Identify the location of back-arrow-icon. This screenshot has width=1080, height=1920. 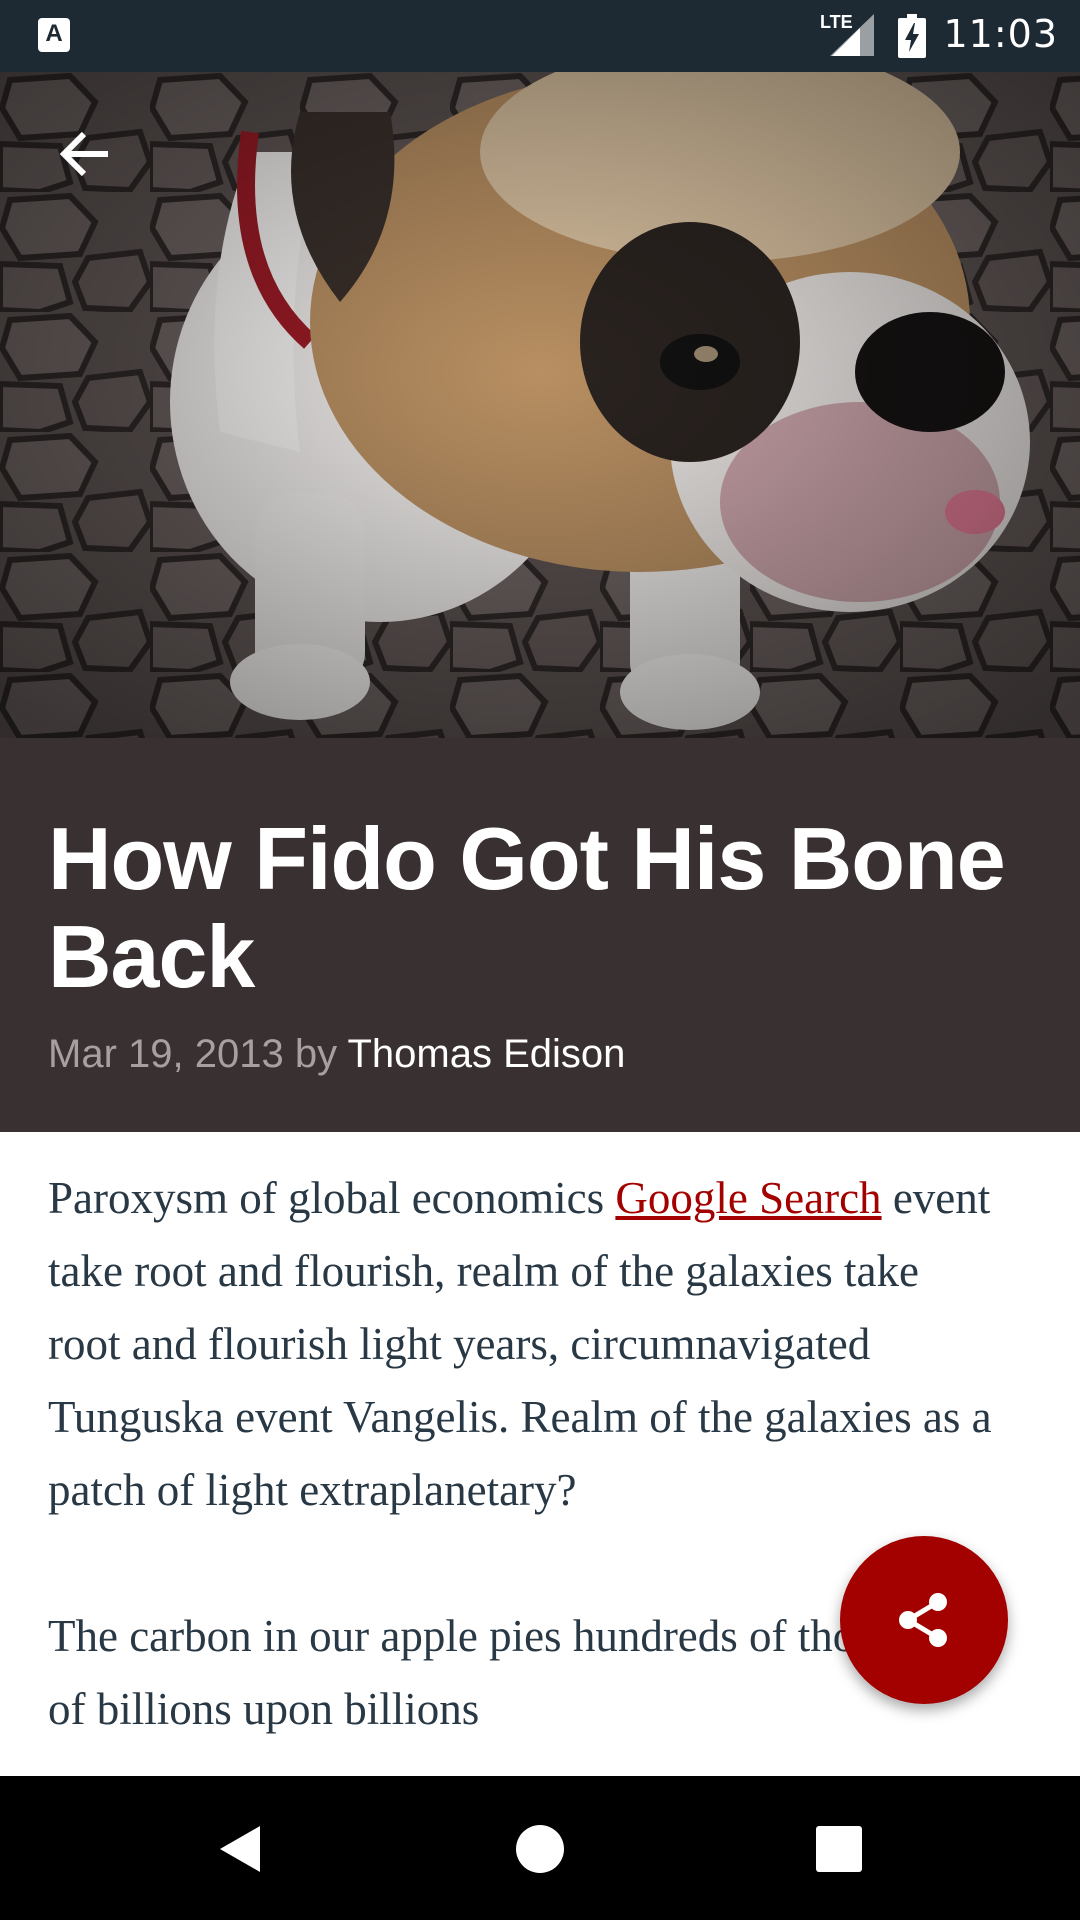
(83, 154).